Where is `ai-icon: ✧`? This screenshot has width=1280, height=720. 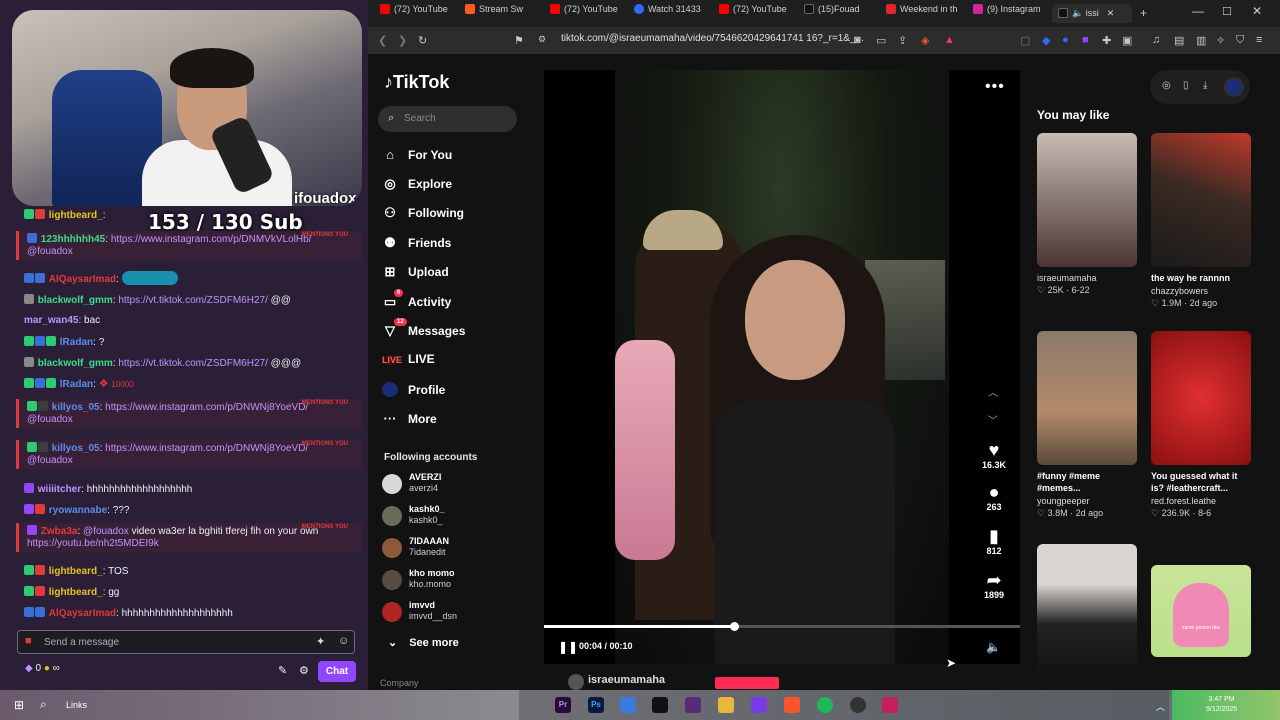
ai-icon: ✧ is located at coordinates (1220, 40).